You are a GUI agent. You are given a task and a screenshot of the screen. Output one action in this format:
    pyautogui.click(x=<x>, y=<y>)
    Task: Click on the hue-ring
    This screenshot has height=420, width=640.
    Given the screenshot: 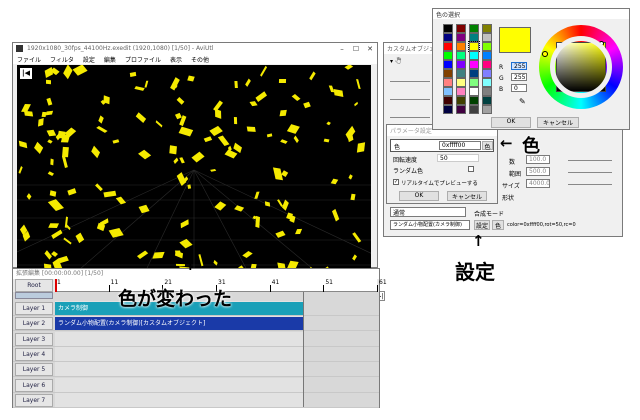 What is the action you would take?
    pyautogui.click(x=581, y=67)
    